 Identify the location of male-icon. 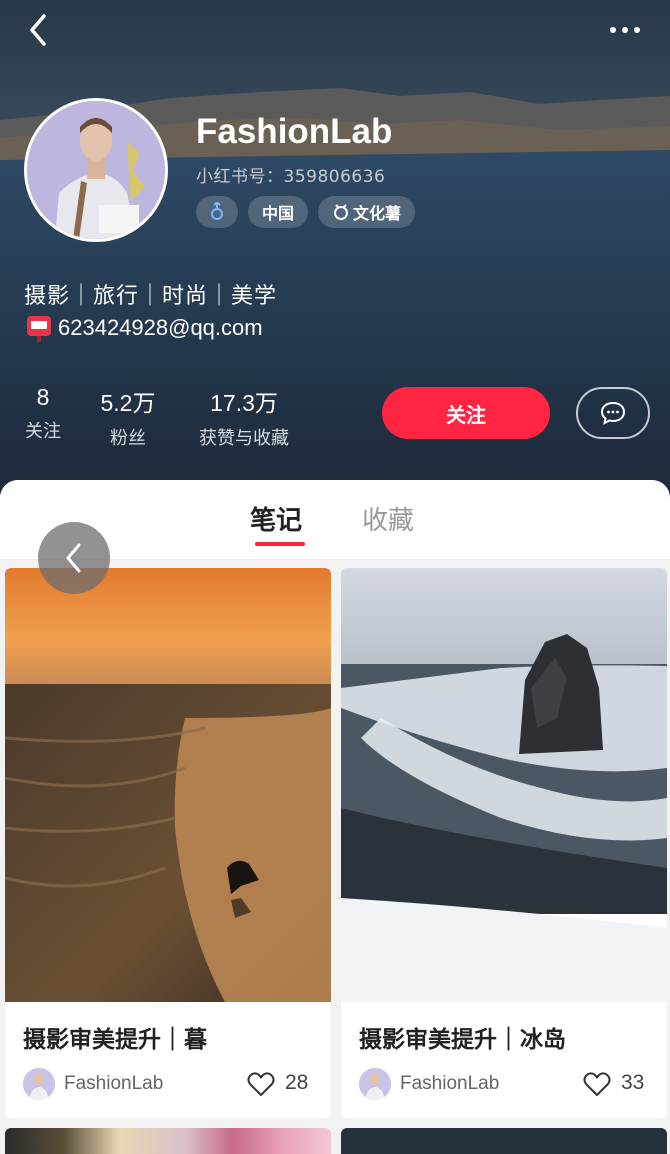
(217, 211).